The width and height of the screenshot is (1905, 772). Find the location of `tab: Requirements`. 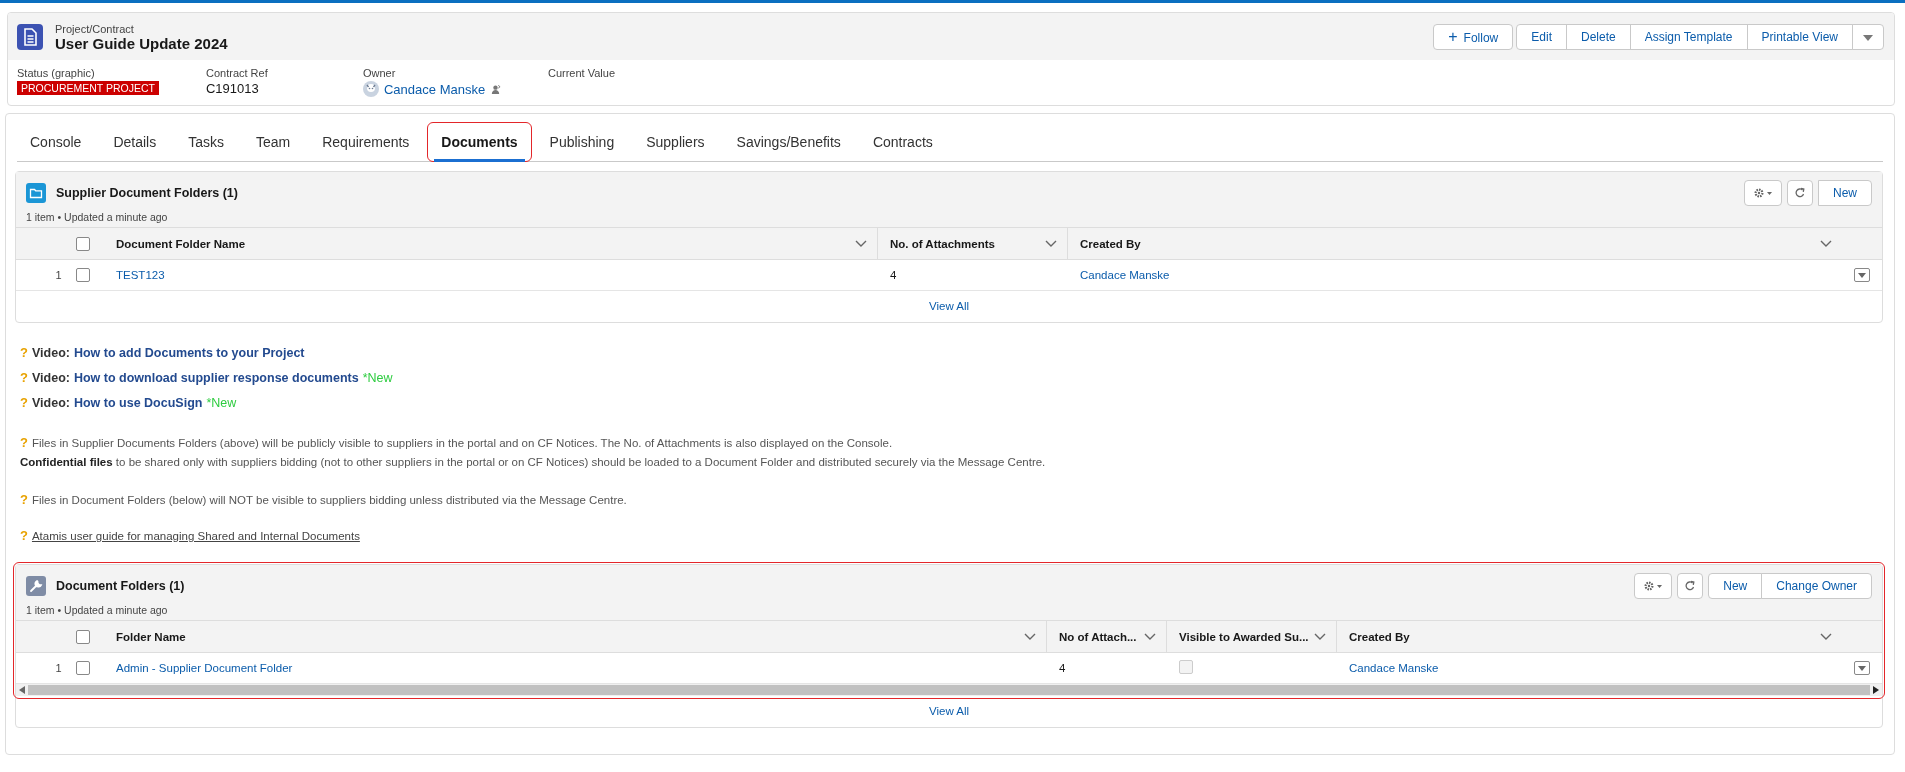

tab: Requirements is located at coordinates (366, 142).